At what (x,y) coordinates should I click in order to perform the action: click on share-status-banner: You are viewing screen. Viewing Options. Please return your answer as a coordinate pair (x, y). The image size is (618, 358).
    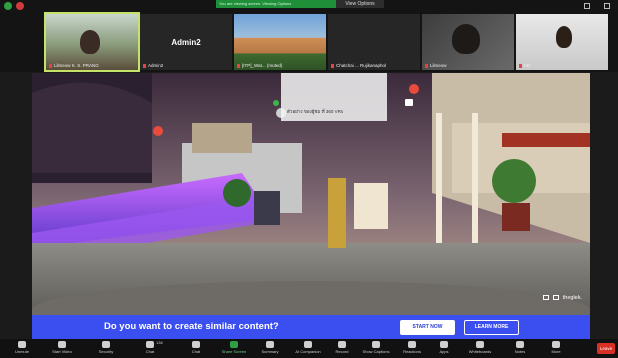
    Looking at the image, I should click on (276, 4).